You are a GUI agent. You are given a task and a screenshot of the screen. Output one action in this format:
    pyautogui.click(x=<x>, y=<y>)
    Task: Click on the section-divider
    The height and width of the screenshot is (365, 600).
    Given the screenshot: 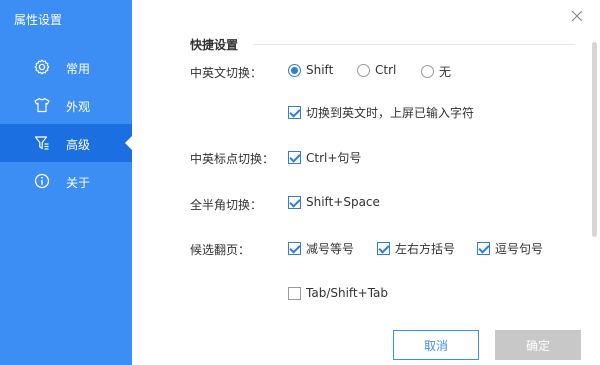 What is the action you would take?
    pyautogui.click(x=414, y=44)
    